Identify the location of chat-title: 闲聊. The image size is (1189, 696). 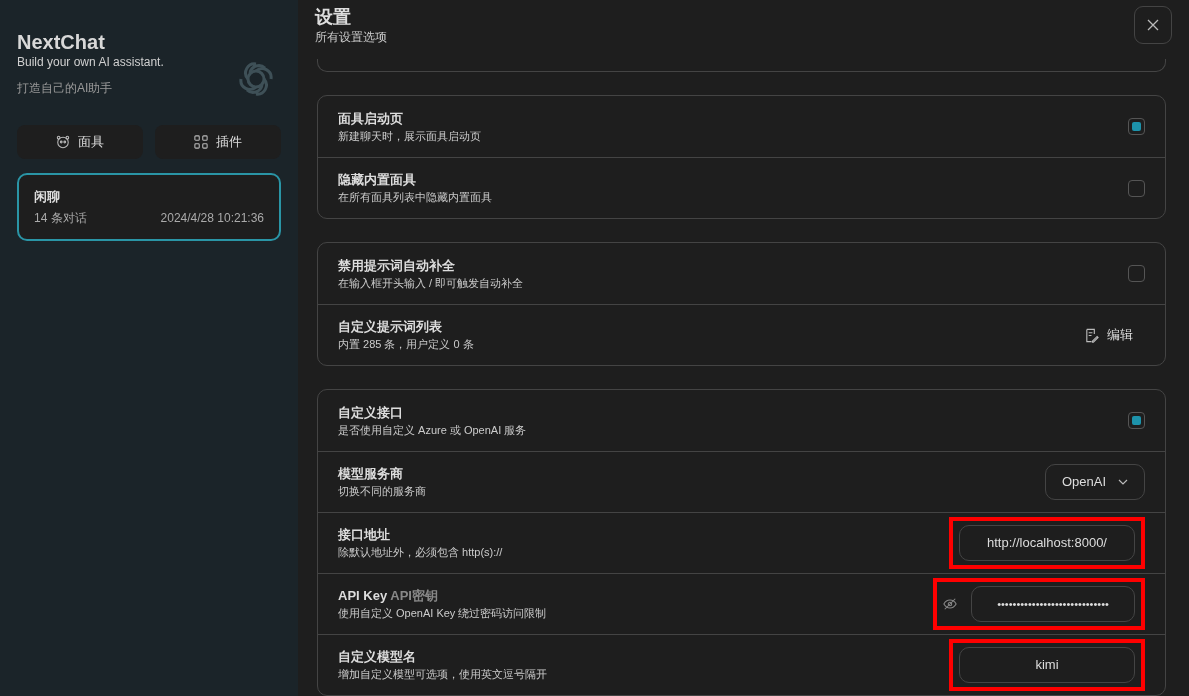
(47, 197).